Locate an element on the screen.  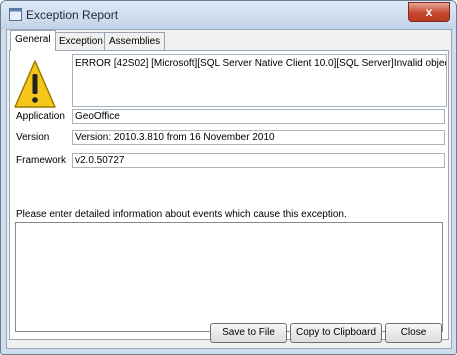
application-field: GeoOffice is located at coordinates (258, 116).